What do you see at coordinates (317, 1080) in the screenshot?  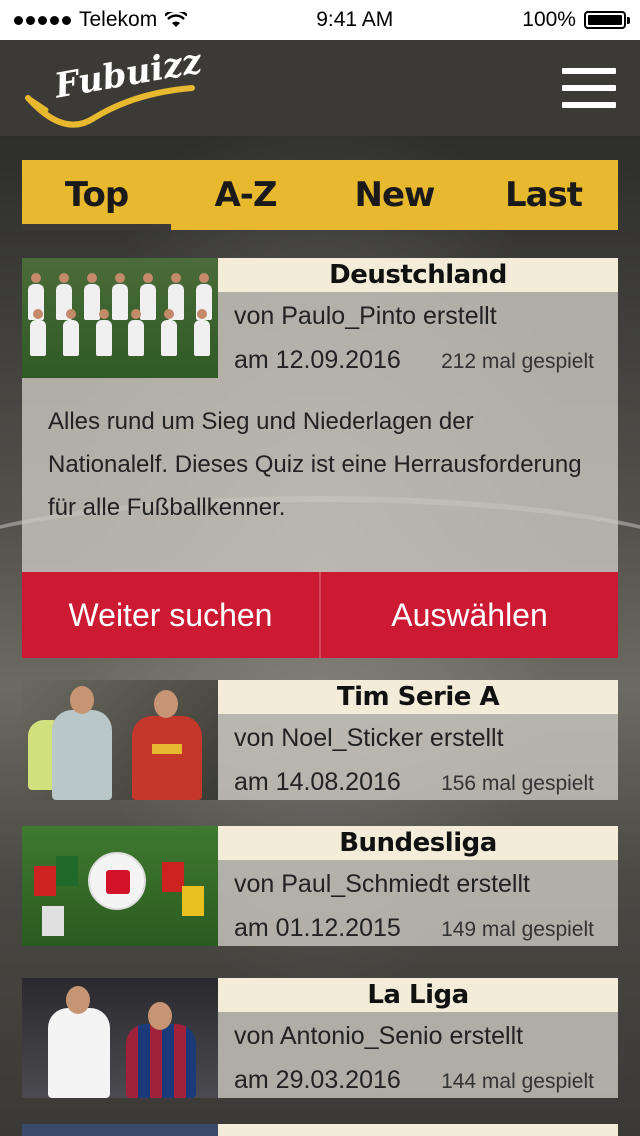 I see `quiz-date: am 29.03.2016` at bounding box center [317, 1080].